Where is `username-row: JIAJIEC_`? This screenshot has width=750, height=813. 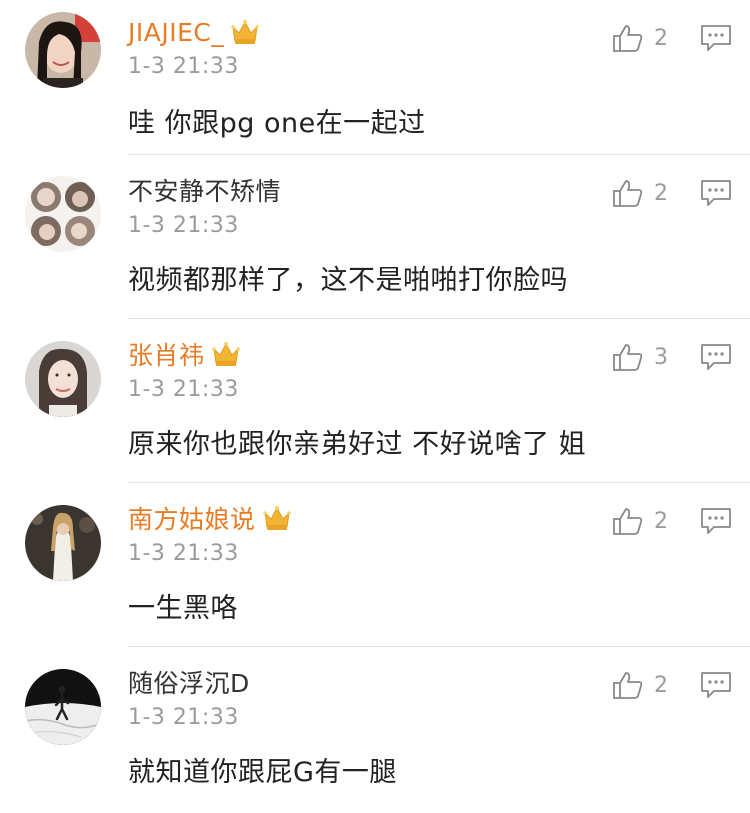 username-row: JIAJIEC_ is located at coordinates (194, 32).